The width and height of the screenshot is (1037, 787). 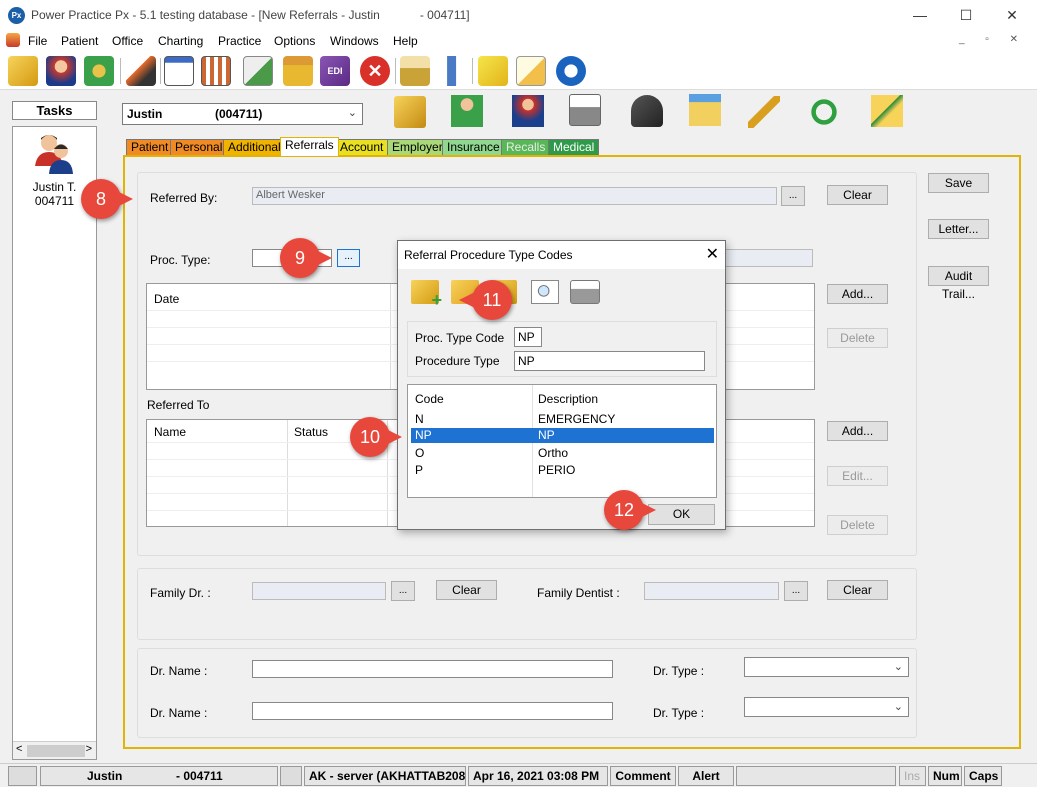 What do you see at coordinates (493, 71) in the screenshot?
I see `notes-icon` at bounding box center [493, 71].